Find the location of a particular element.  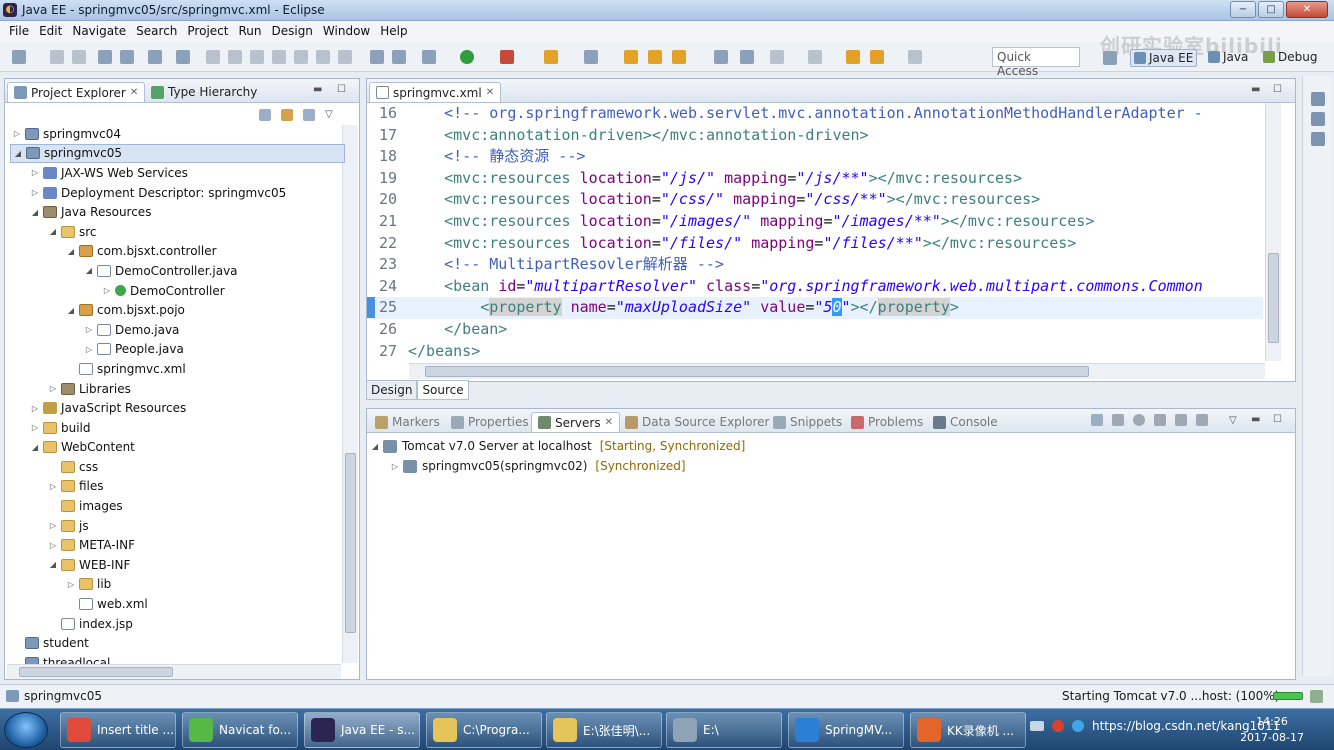

code-line: 23 <!-- MultipartResovler解析器 --> is located at coordinates (815, 265).